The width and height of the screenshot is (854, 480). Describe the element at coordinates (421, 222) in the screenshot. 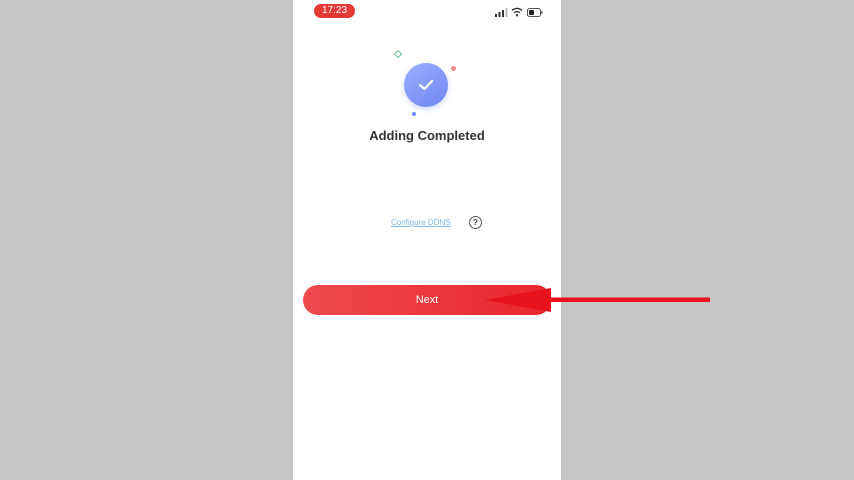

I see `configure-ddns-link: Configure DDNS` at that location.